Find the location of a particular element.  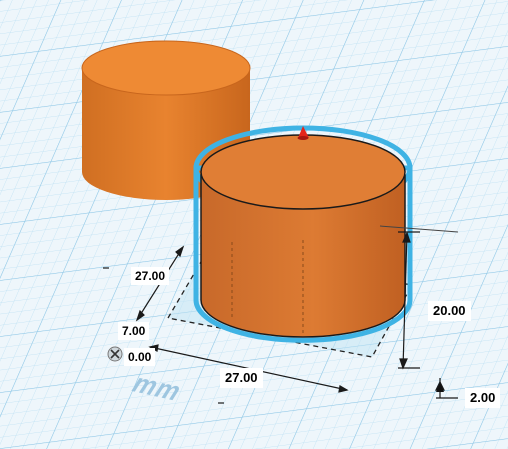

offset-y-dimension-label: 0.00 is located at coordinates (140, 357).